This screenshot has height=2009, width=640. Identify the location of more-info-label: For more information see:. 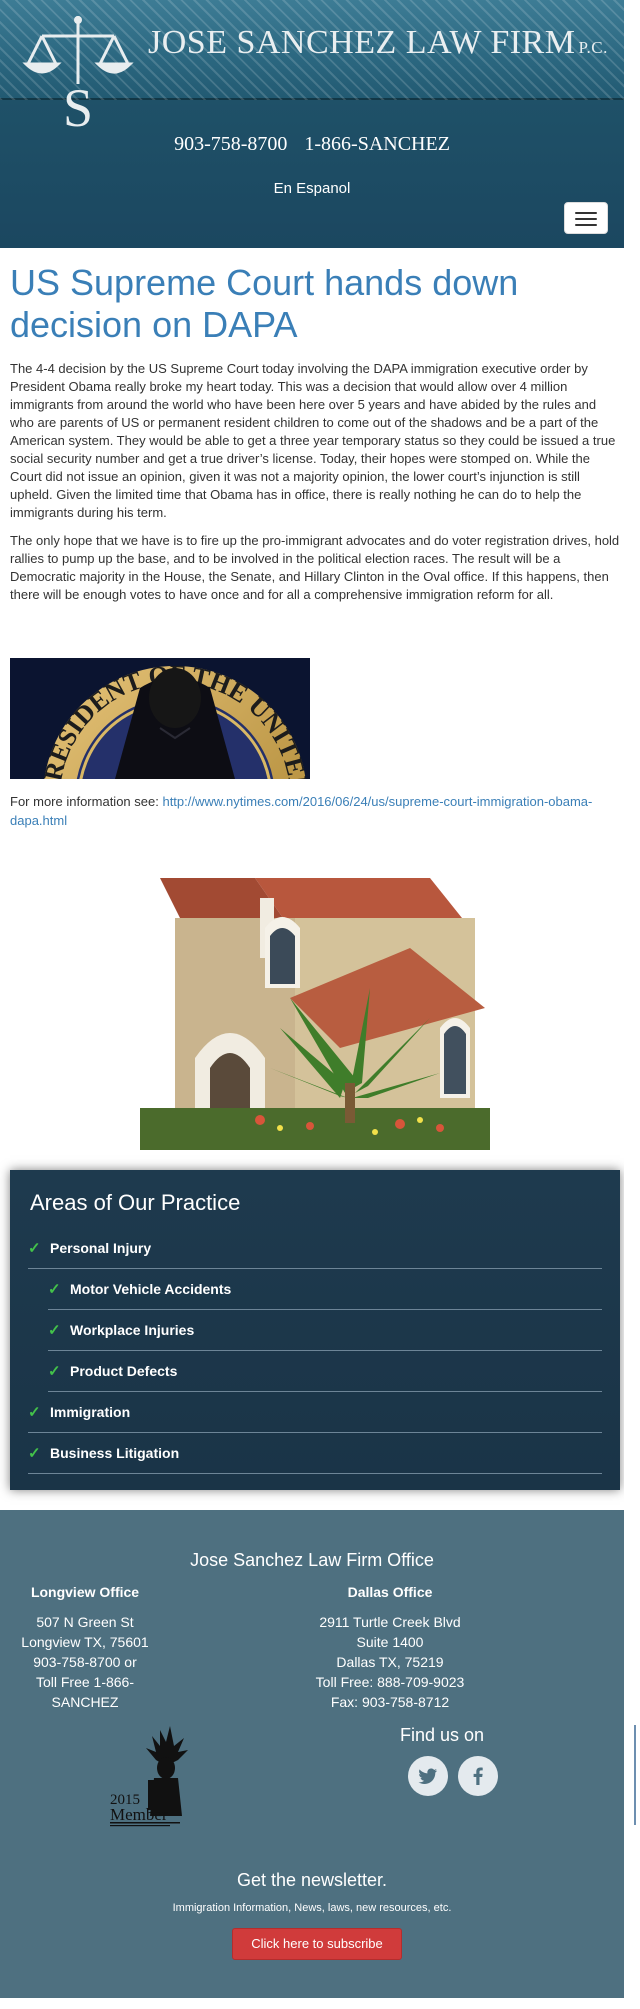
(84, 801).